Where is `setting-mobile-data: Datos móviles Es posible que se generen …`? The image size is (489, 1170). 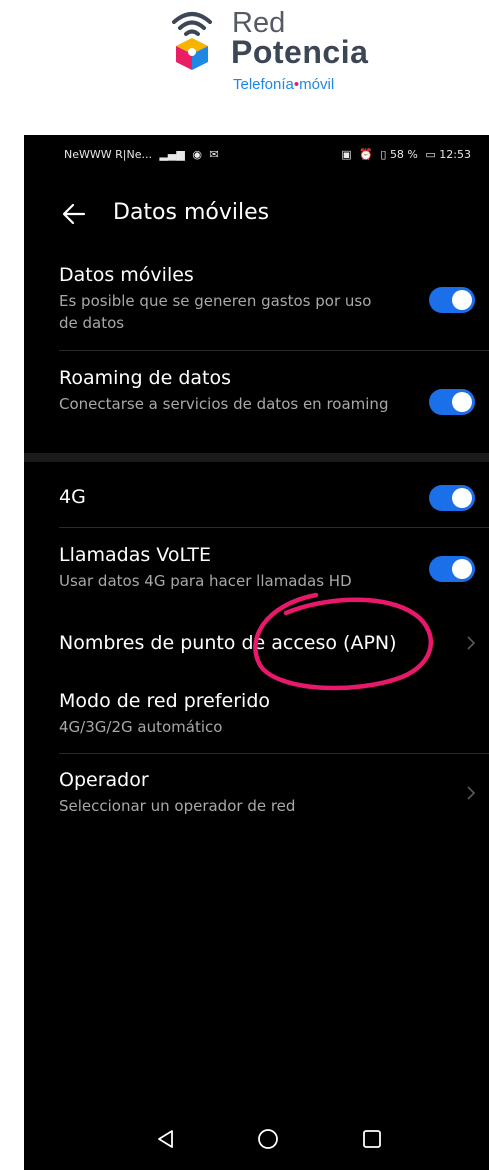 setting-mobile-data: Datos móviles Es posible que se generen … is located at coordinates (269, 298).